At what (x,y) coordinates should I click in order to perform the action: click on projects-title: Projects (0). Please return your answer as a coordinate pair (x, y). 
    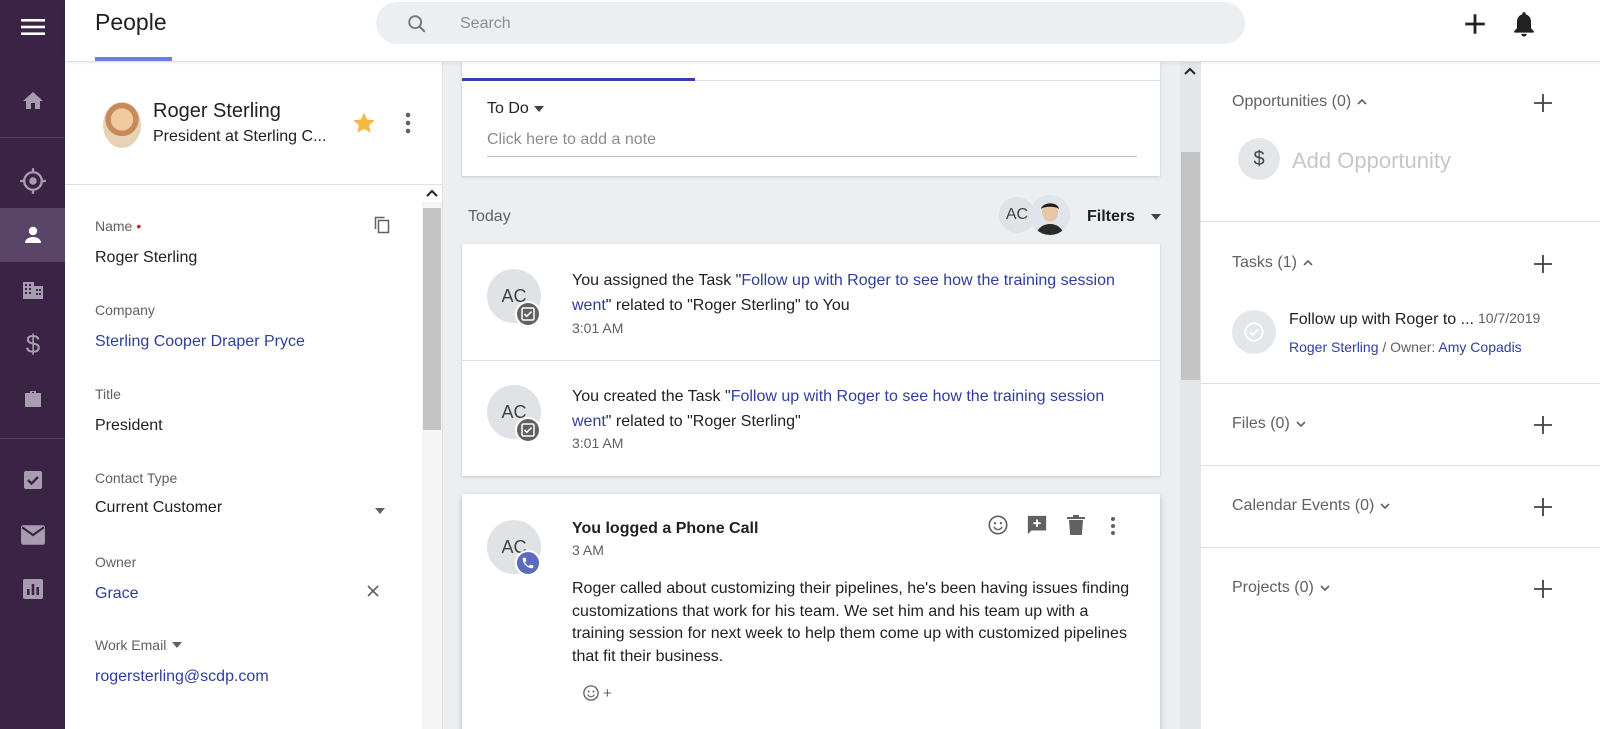
    Looking at the image, I should click on (1273, 587).